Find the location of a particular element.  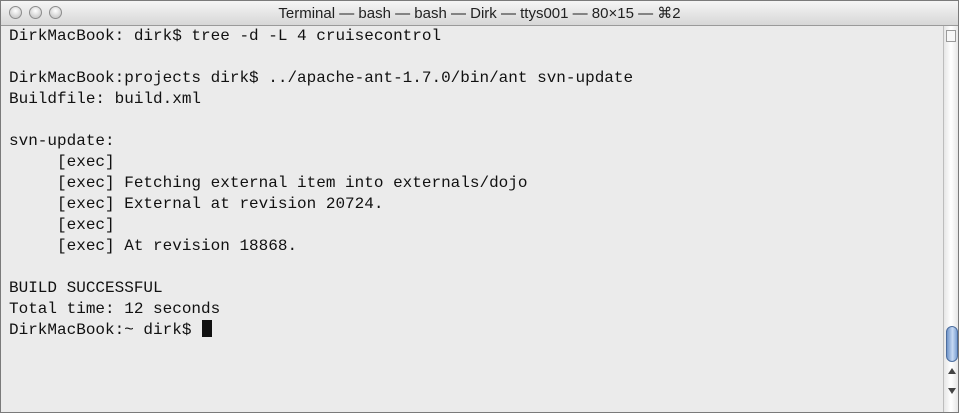

terminal-line: Total time: 12 seconds is located at coordinates (115, 309).